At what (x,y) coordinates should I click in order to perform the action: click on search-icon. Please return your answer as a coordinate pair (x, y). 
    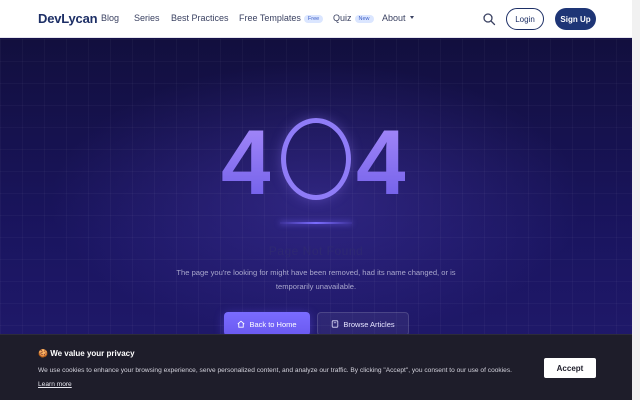
    Looking at the image, I should click on (489, 19).